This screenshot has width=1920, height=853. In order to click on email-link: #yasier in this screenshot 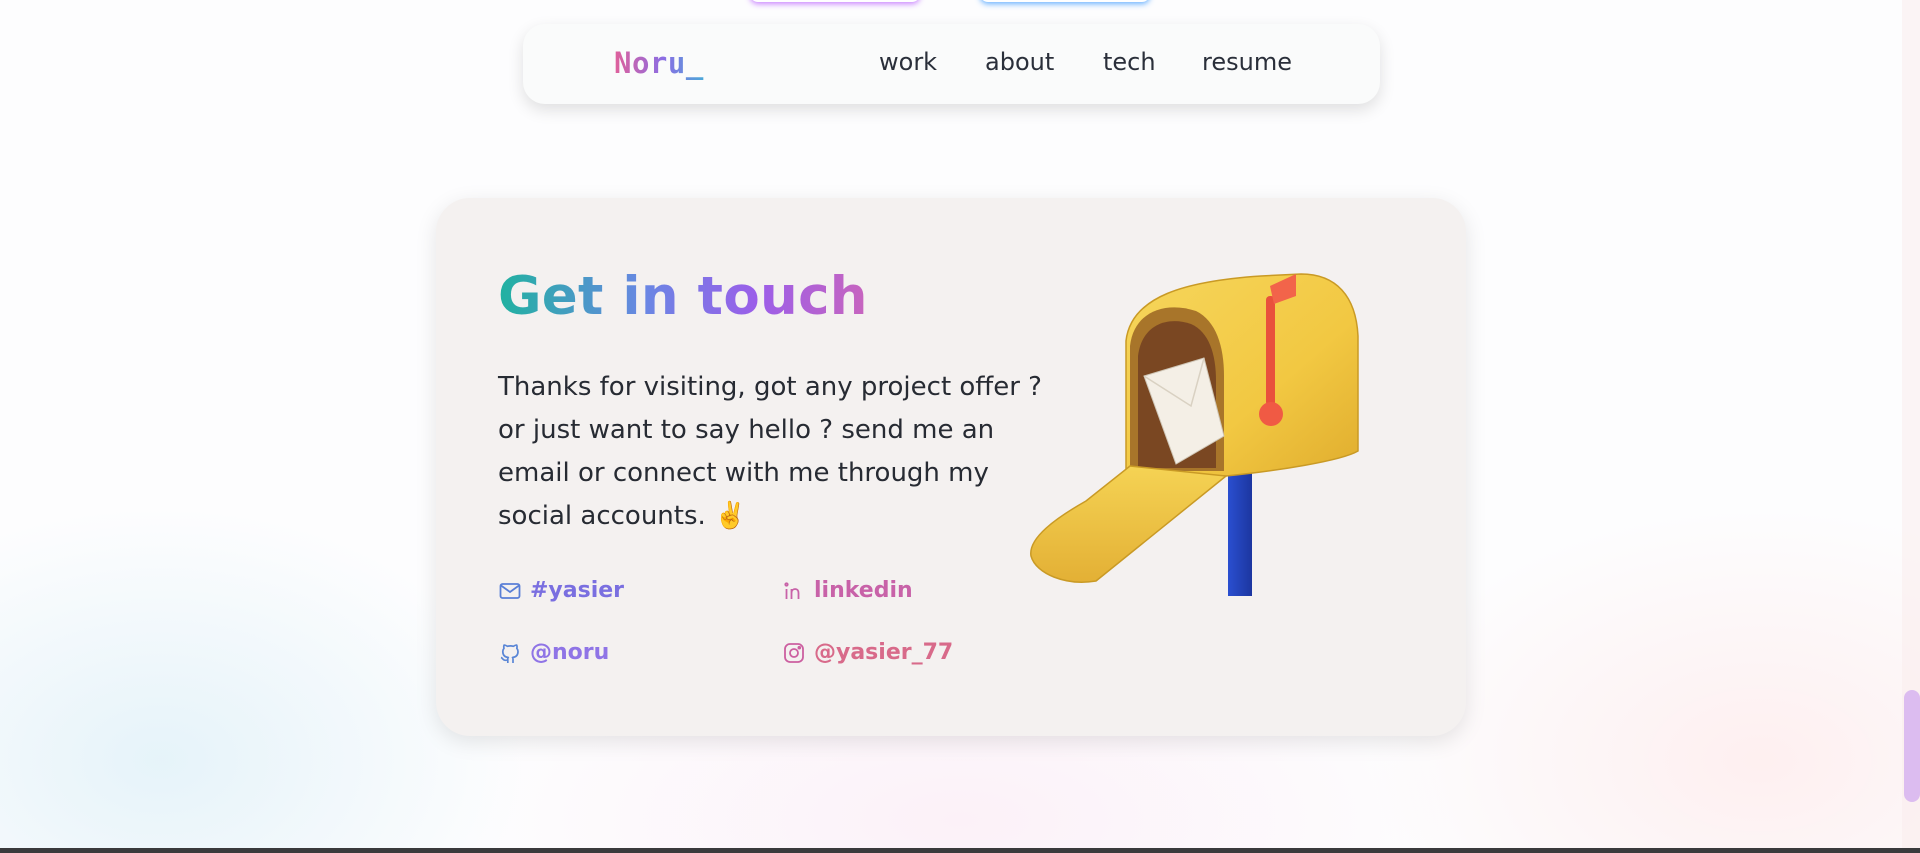, I will do `click(561, 590)`.